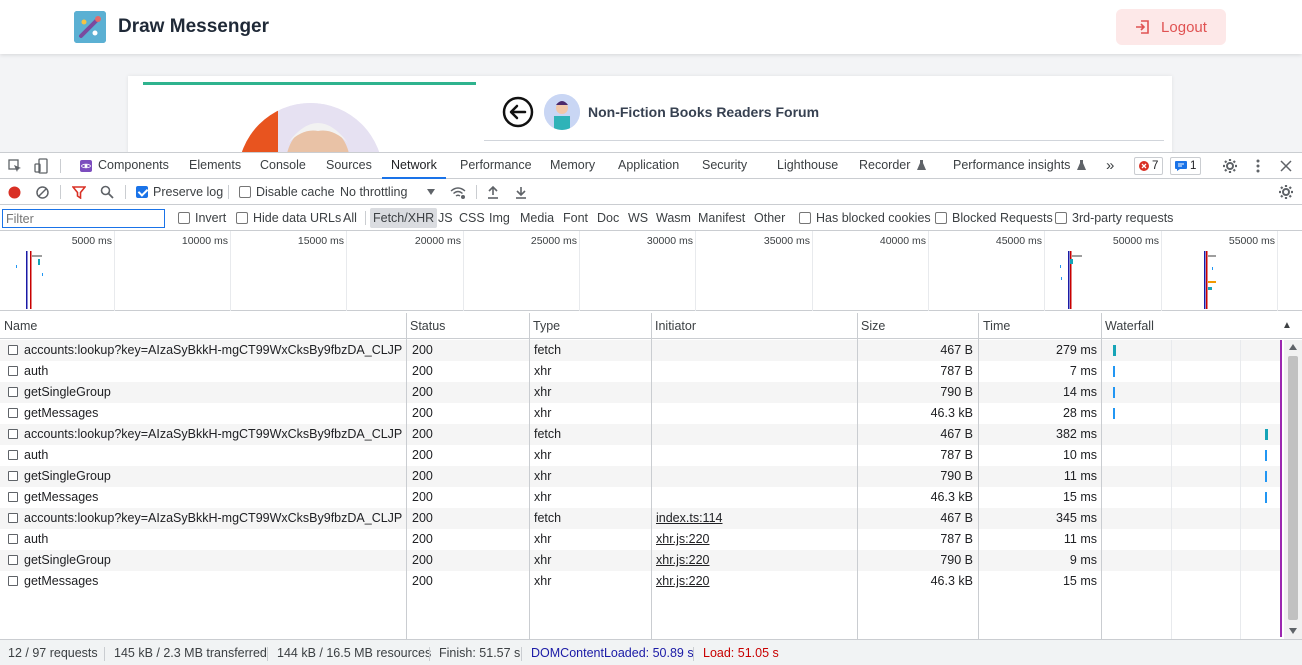 The height and width of the screenshot is (665, 1302). What do you see at coordinates (41, 166) in the screenshot?
I see `device-toolbar-icon` at bounding box center [41, 166].